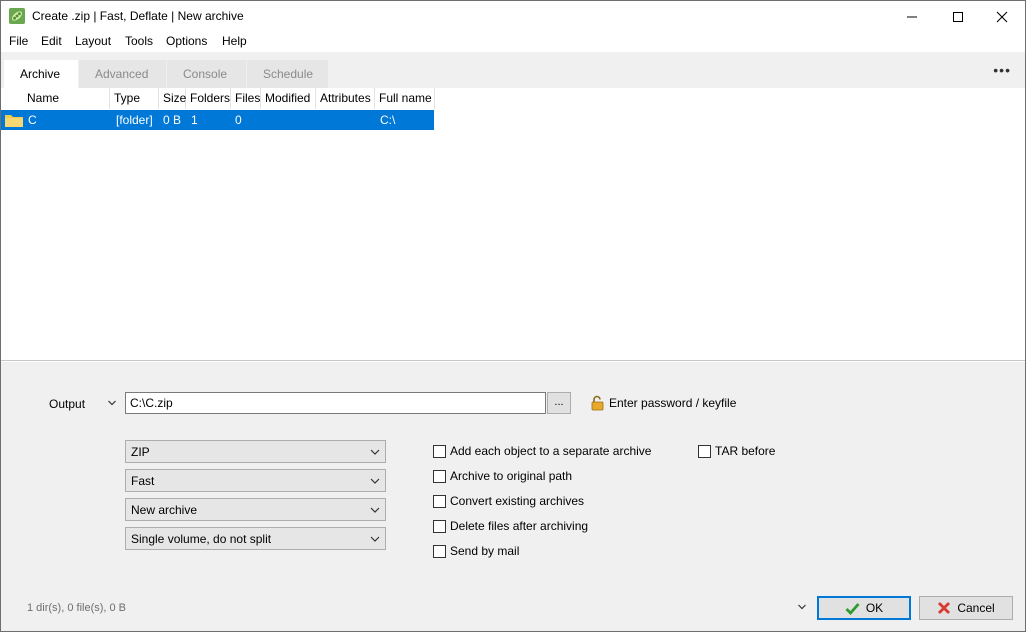 The image size is (1026, 632). I want to click on split-volume-value: Single volume, do not split, so click(201, 539).